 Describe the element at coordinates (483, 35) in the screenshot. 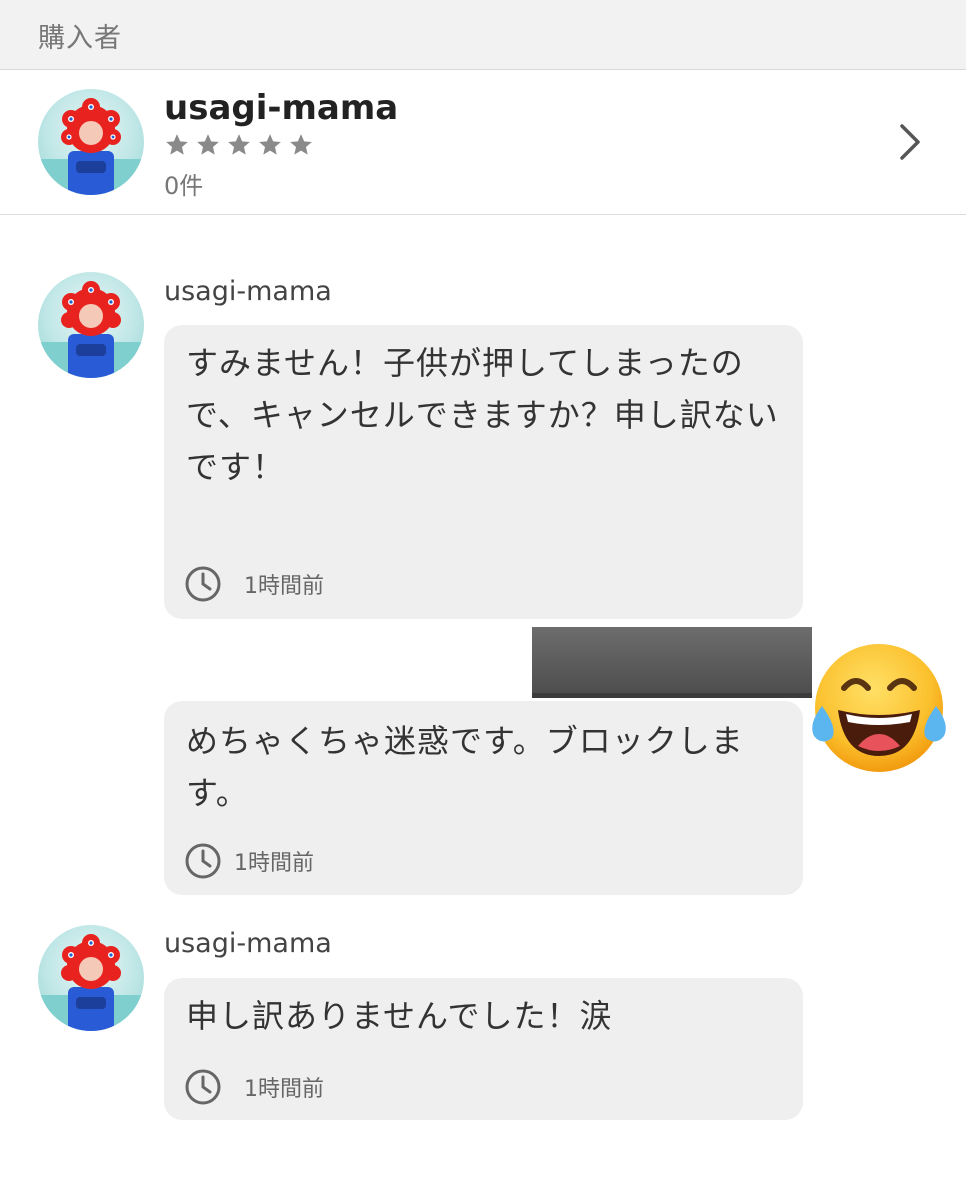

I see `section-header: 購入者` at that location.